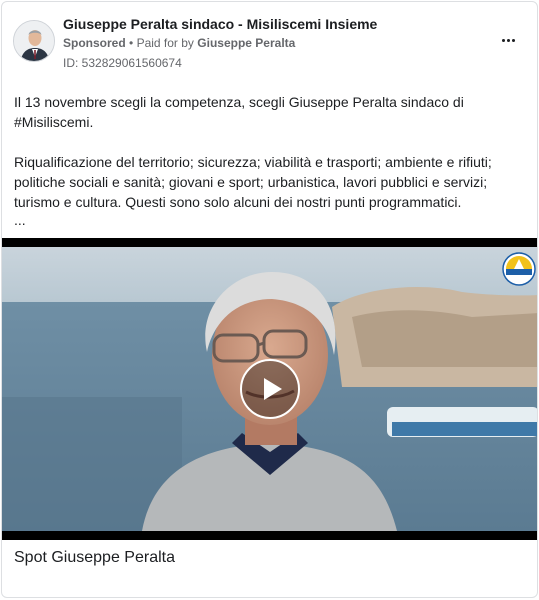  Describe the element at coordinates (246, 43) in the screenshot. I see `paid-for-name: Giuseppe Peralta` at that location.